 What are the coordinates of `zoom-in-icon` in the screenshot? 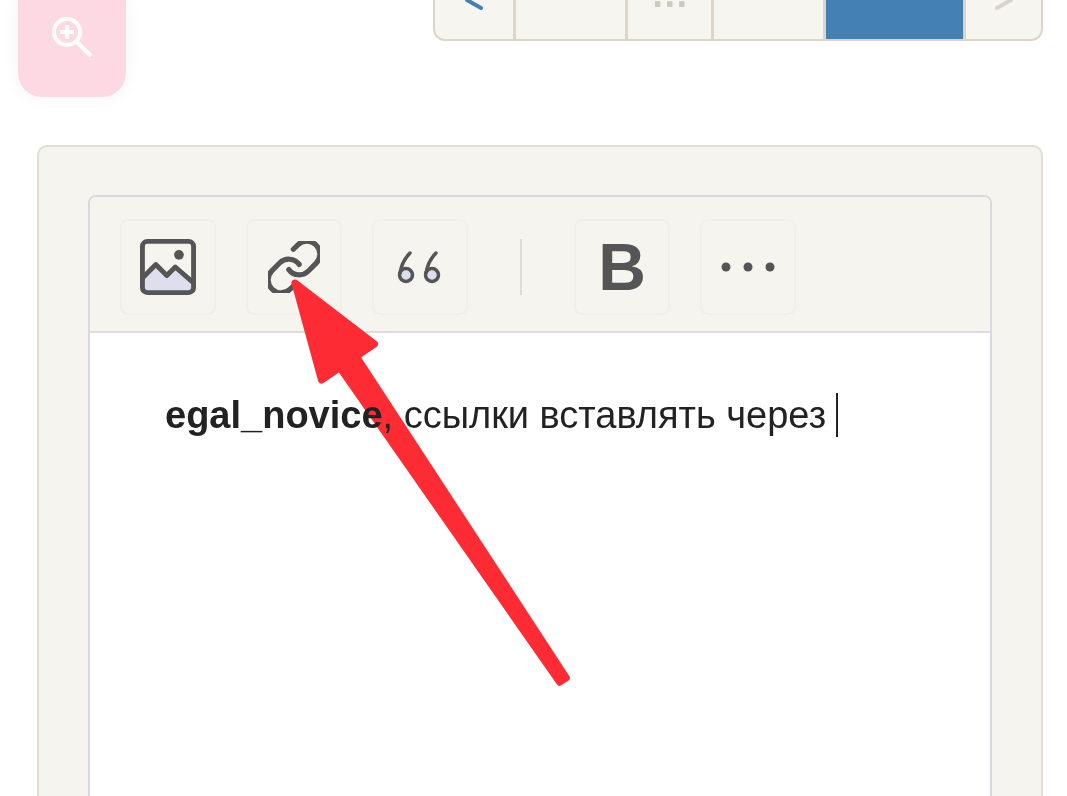 It's located at (72, 37).